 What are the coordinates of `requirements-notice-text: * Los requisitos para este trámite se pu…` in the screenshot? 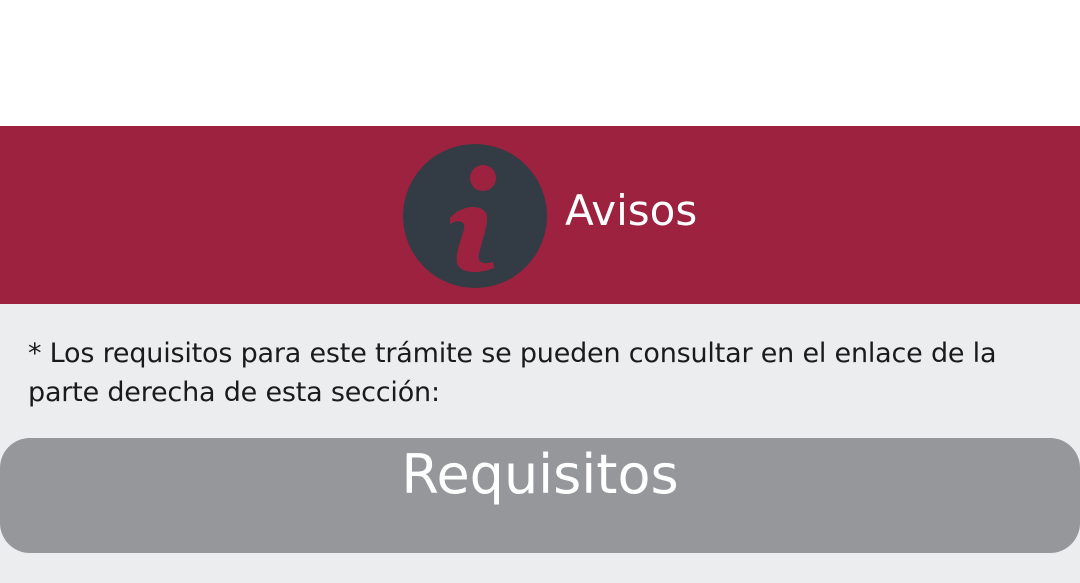 It's located at (512, 373).